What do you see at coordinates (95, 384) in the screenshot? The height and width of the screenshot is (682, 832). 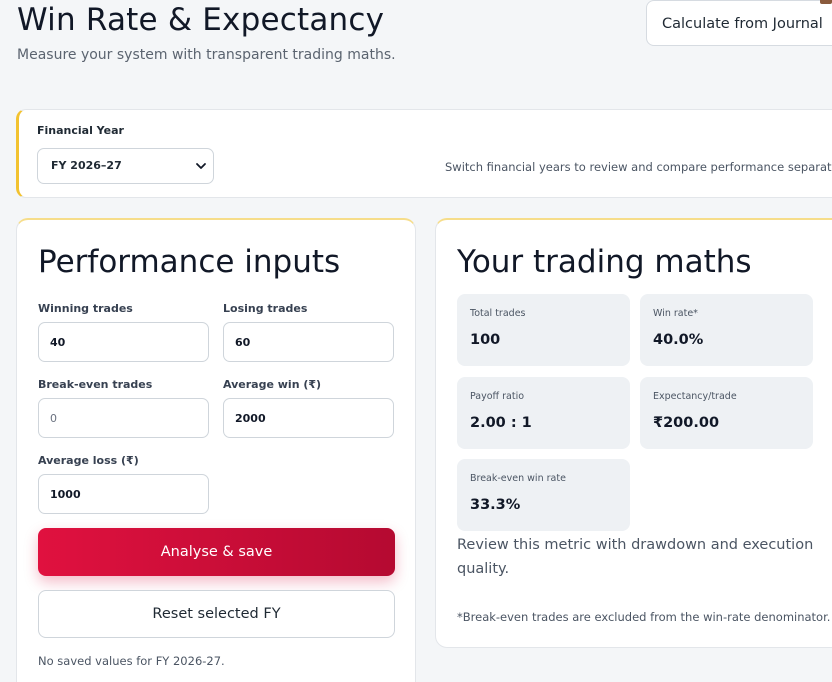 I see `breakeven-trades-label: Break-even trades` at bounding box center [95, 384].